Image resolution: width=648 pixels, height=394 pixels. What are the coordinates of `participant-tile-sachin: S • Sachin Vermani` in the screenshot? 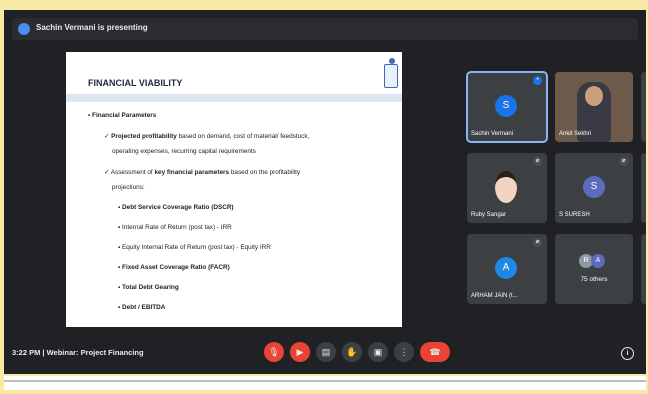 It's located at (507, 107).